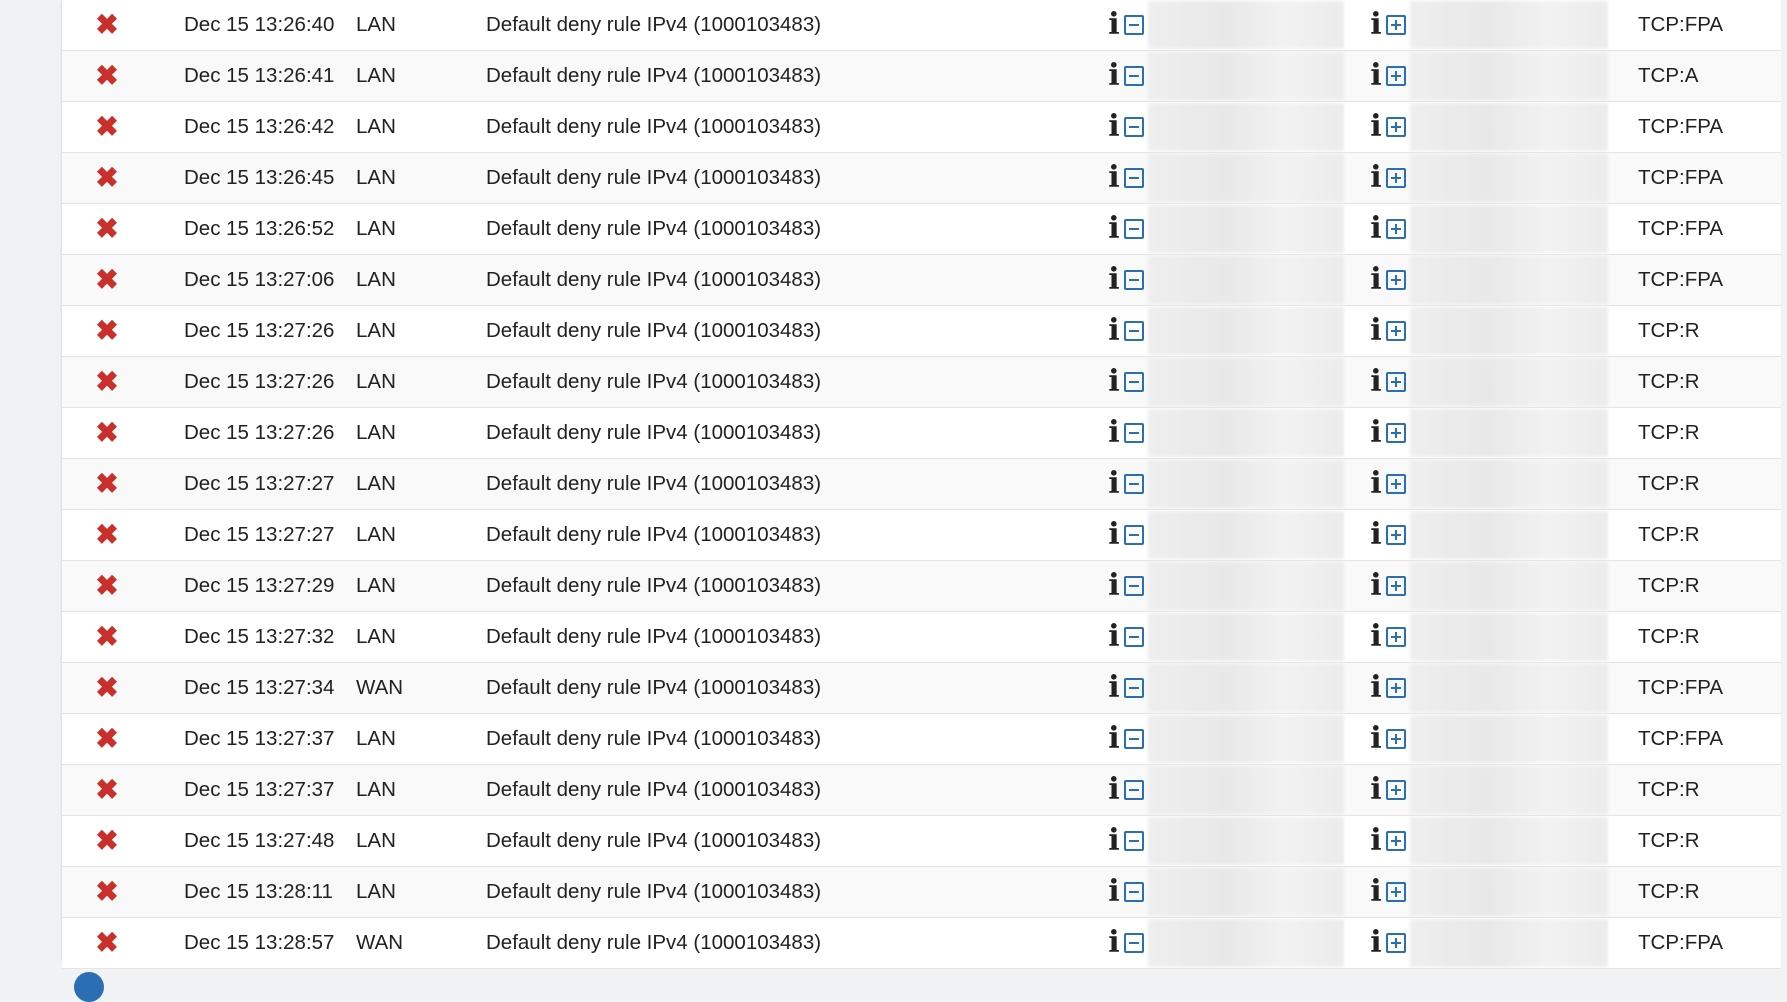 The image size is (1787, 1002). What do you see at coordinates (89, 987) in the screenshot?
I see `info-circle-icon` at bounding box center [89, 987].